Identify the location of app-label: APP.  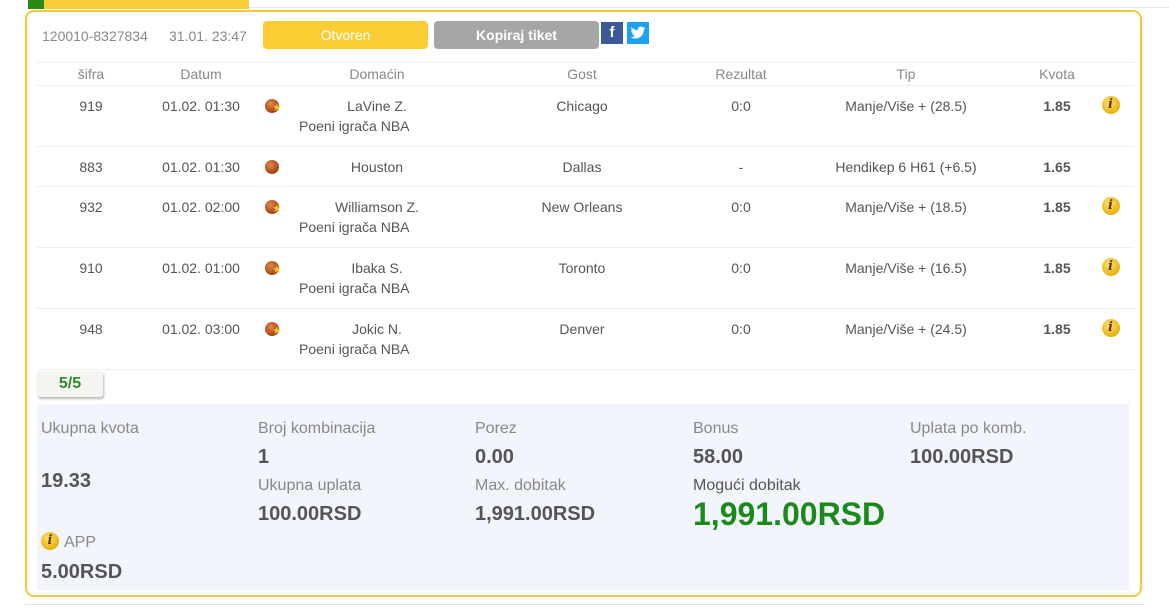
(80, 542).